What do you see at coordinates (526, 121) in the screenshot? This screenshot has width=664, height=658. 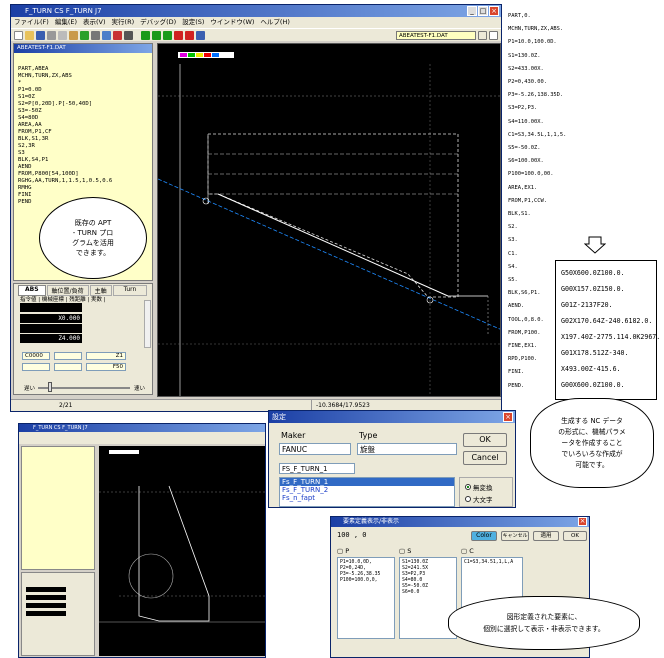 I see `apt-line: S4=110.00X.` at bounding box center [526, 121].